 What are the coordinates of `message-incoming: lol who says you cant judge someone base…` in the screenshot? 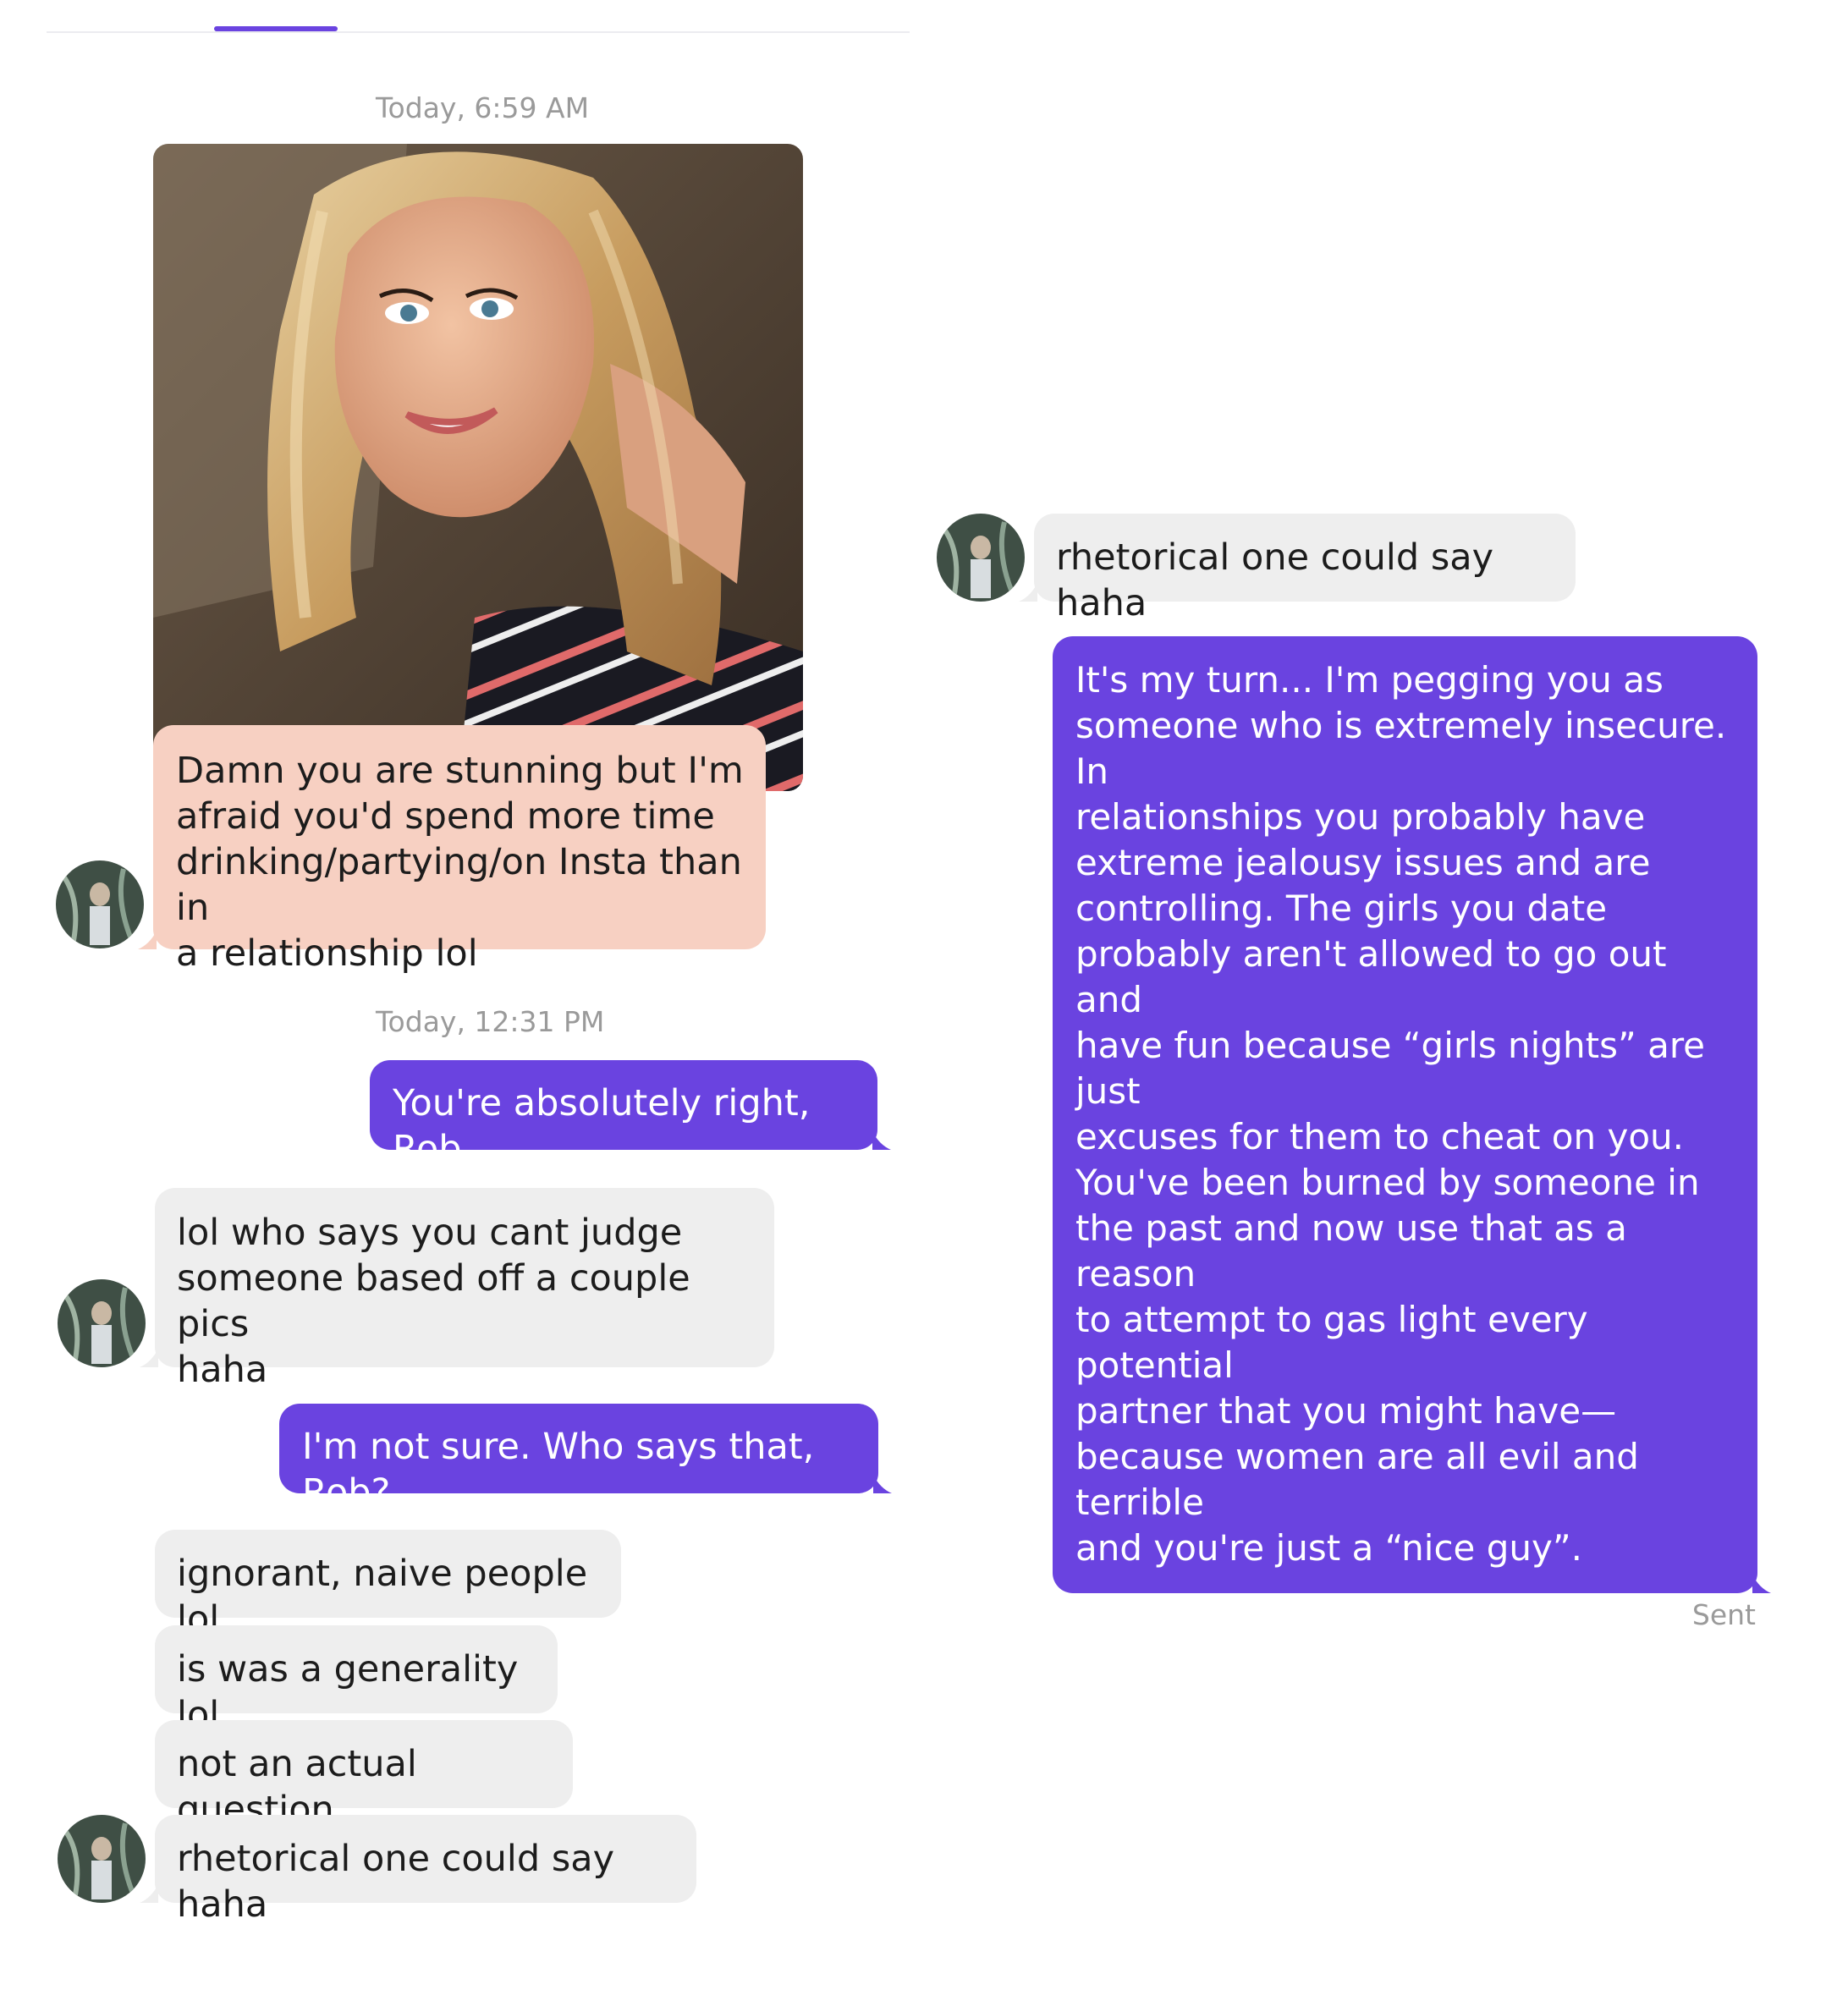 It's located at (465, 1289).